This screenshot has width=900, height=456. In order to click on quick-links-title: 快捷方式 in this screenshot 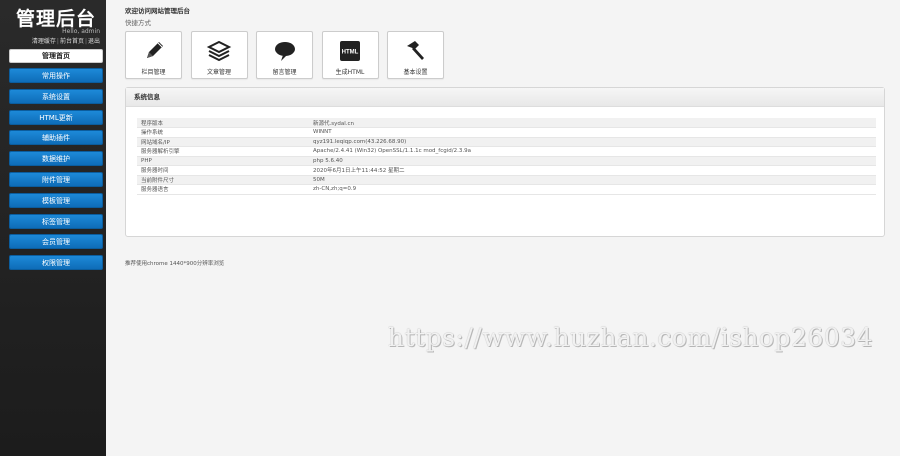, I will do `click(138, 23)`.